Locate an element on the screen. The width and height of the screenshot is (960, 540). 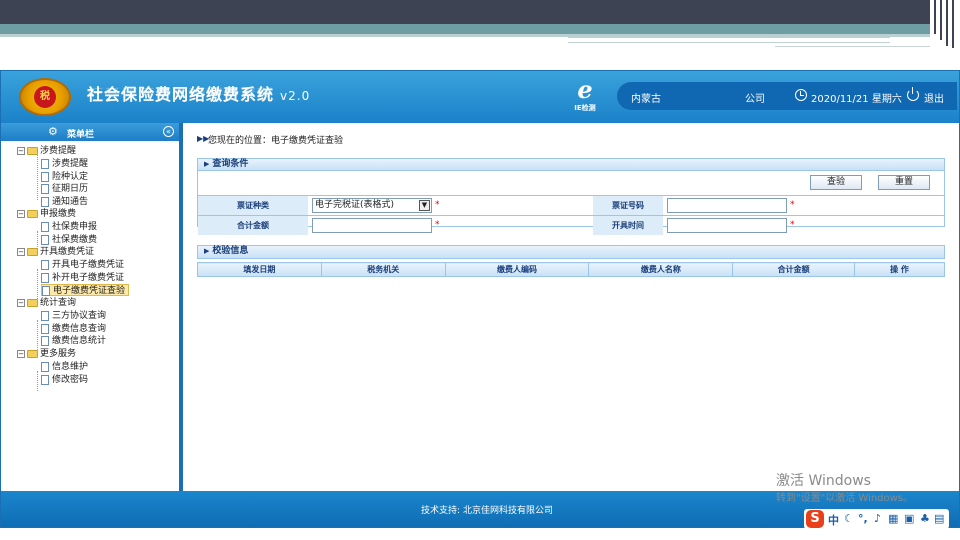
ticket-type-label: 票证种类 is located at coordinates (253, 205).